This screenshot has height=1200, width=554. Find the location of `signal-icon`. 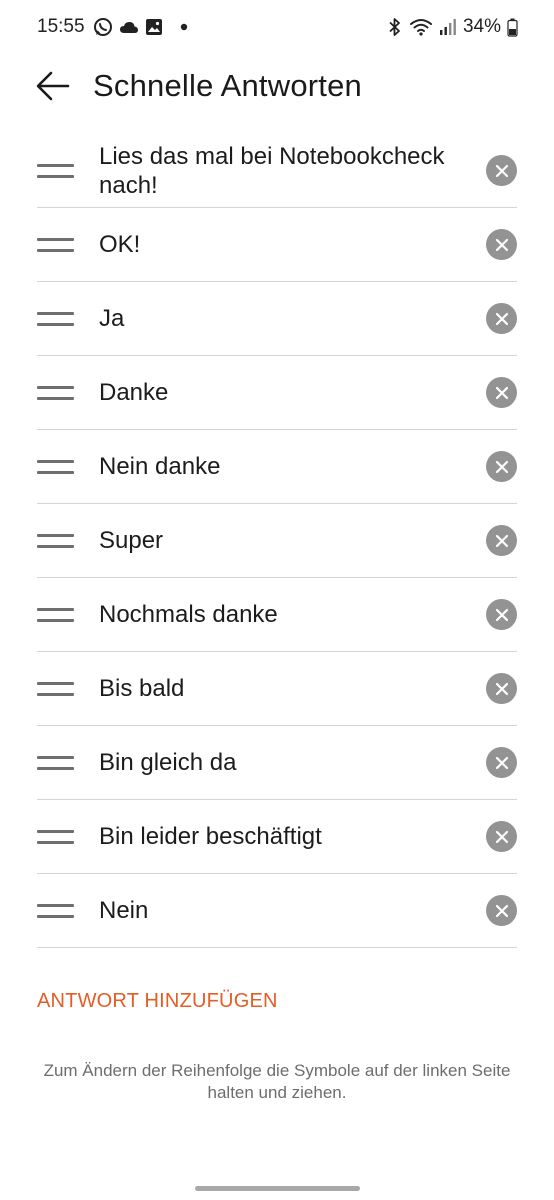

signal-icon is located at coordinates (447, 27).